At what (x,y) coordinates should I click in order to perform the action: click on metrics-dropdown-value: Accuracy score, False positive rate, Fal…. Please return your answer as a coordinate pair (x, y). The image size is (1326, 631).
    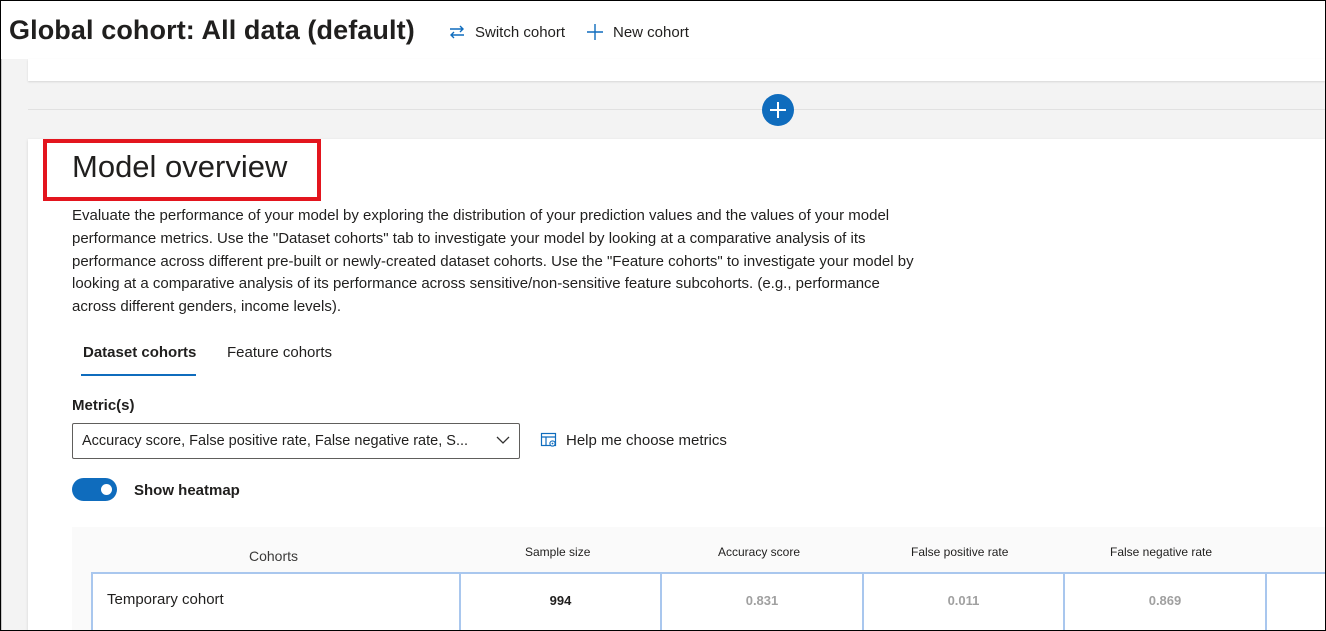
    Looking at the image, I should click on (275, 441).